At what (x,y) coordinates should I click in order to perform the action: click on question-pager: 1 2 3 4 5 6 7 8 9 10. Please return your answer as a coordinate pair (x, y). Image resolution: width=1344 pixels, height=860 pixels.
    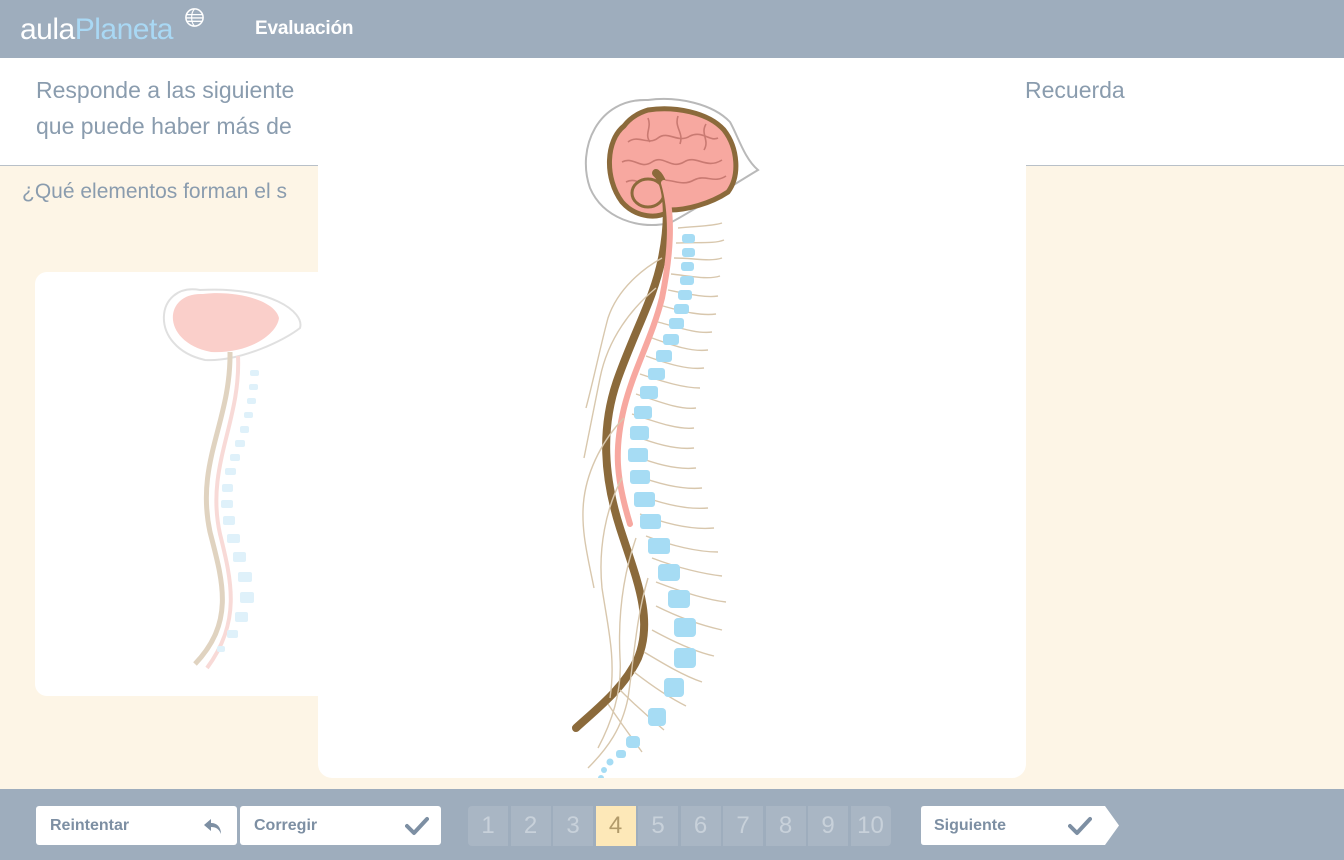
    Looking at the image, I should click on (679, 826).